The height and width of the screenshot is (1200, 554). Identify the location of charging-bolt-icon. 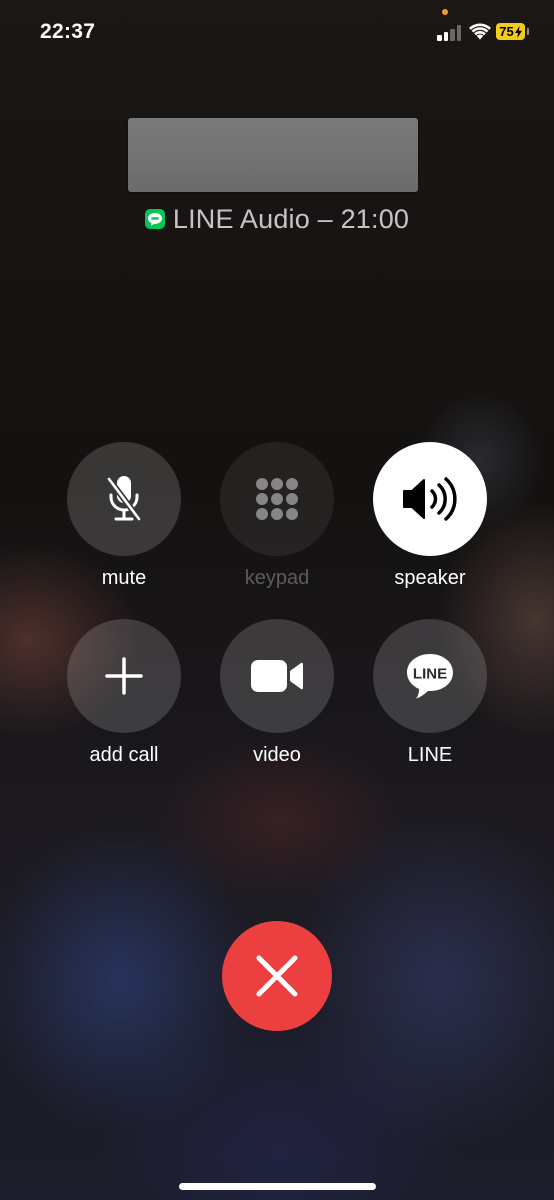
(518, 31).